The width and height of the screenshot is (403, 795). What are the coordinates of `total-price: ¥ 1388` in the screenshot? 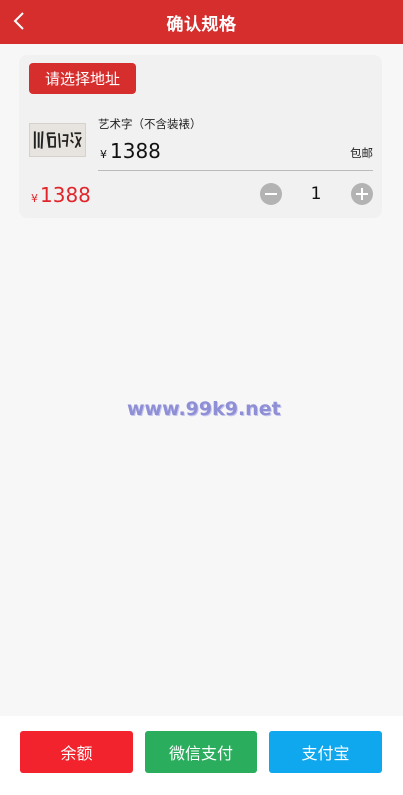 It's located at (61, 195).